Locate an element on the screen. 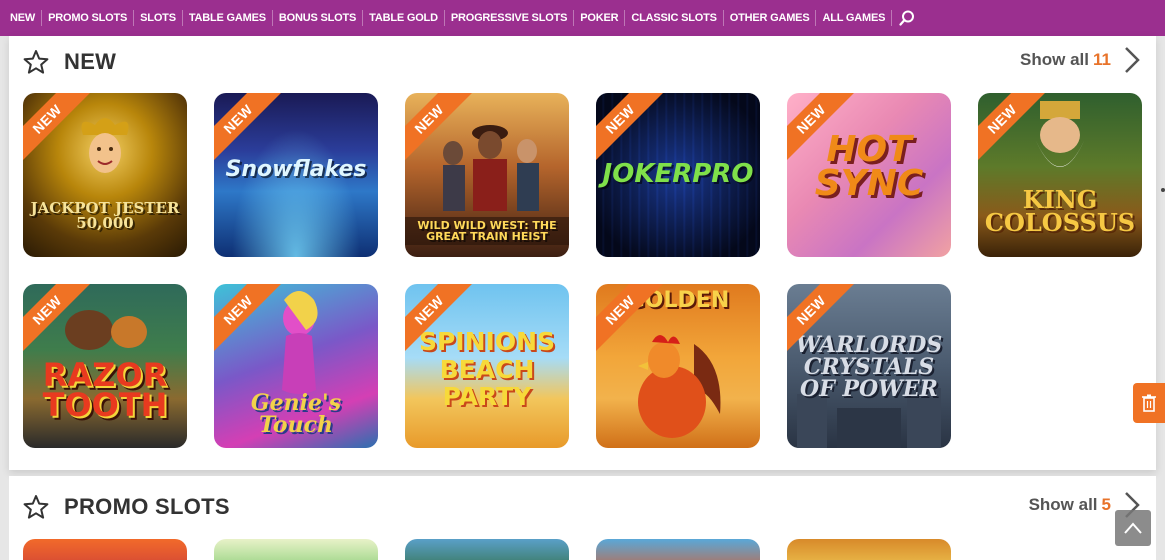 The image size is (1165, 560). game-tile-spinions: SPINIONS BEACH PARTY NEW is located at coordinates (487, 366).